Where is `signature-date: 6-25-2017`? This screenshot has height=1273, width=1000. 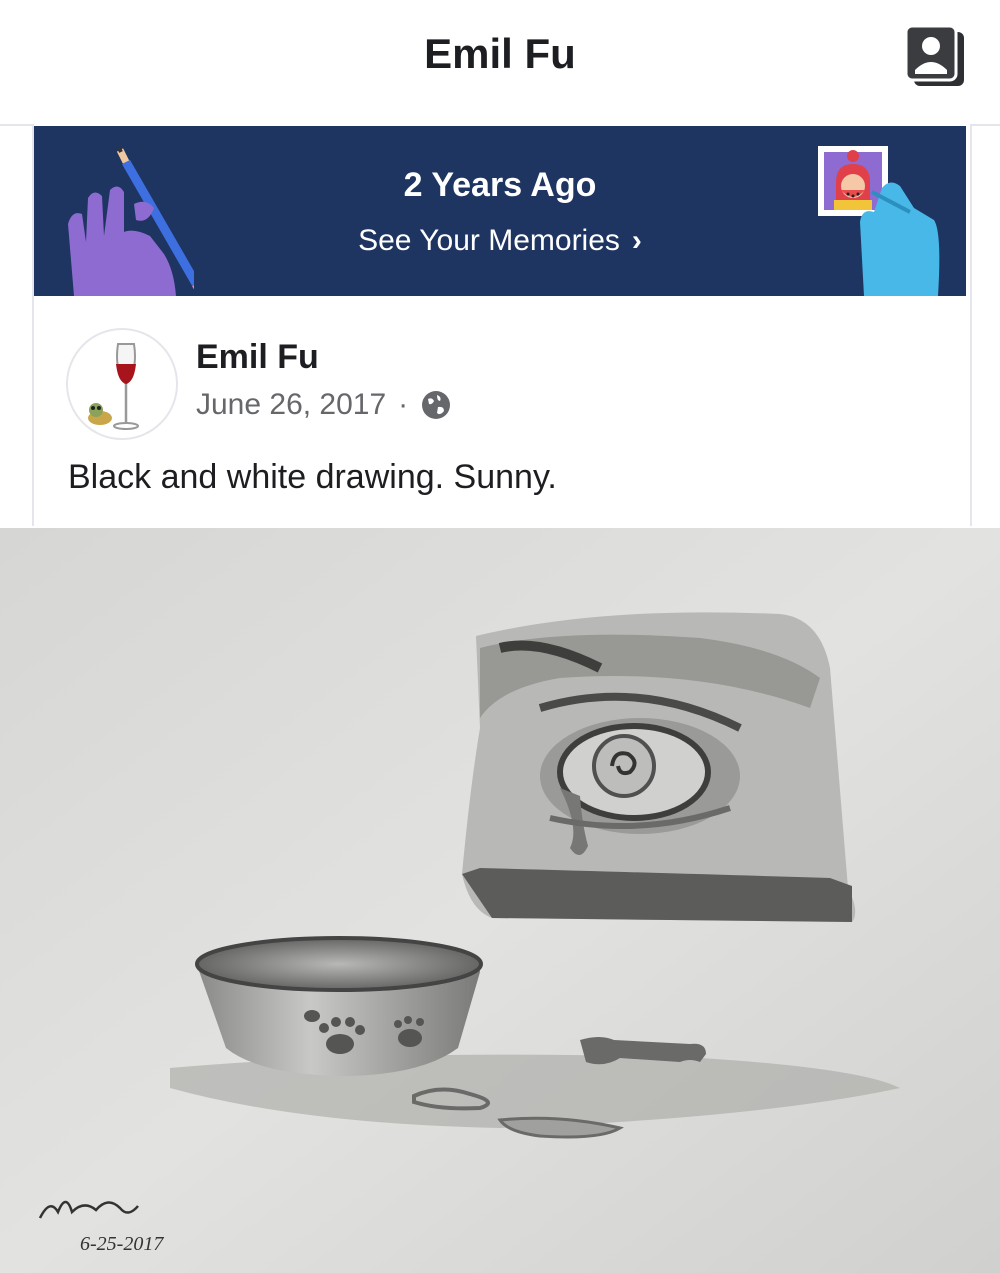 signature-date: 6-25-2017 is located at coordinates (122, 1244).